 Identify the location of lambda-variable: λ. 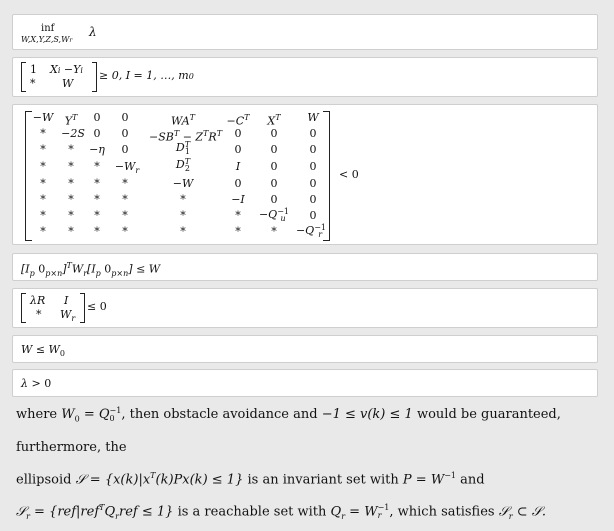
(93, 32).